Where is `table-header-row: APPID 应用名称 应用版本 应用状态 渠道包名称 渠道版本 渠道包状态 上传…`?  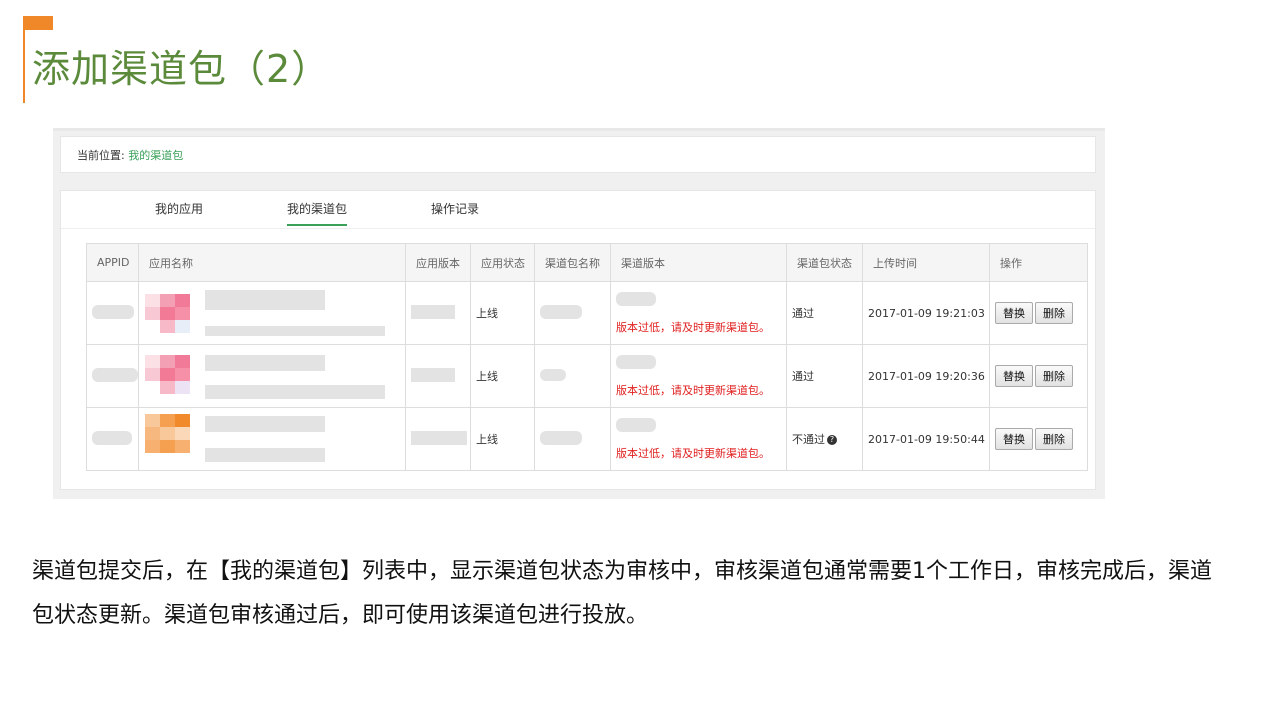 table-header-row: APPID 应用名称 应用版本 应用状态 渠道包名称 渠道版本 渠道包状态 上传… is located at coordinates (587, 262).